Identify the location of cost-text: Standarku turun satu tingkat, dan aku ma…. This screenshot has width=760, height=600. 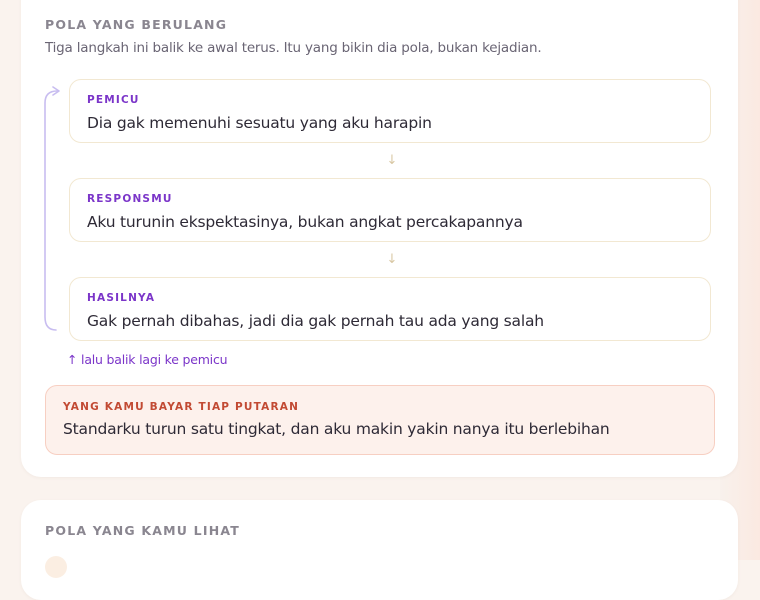
(336, 429).